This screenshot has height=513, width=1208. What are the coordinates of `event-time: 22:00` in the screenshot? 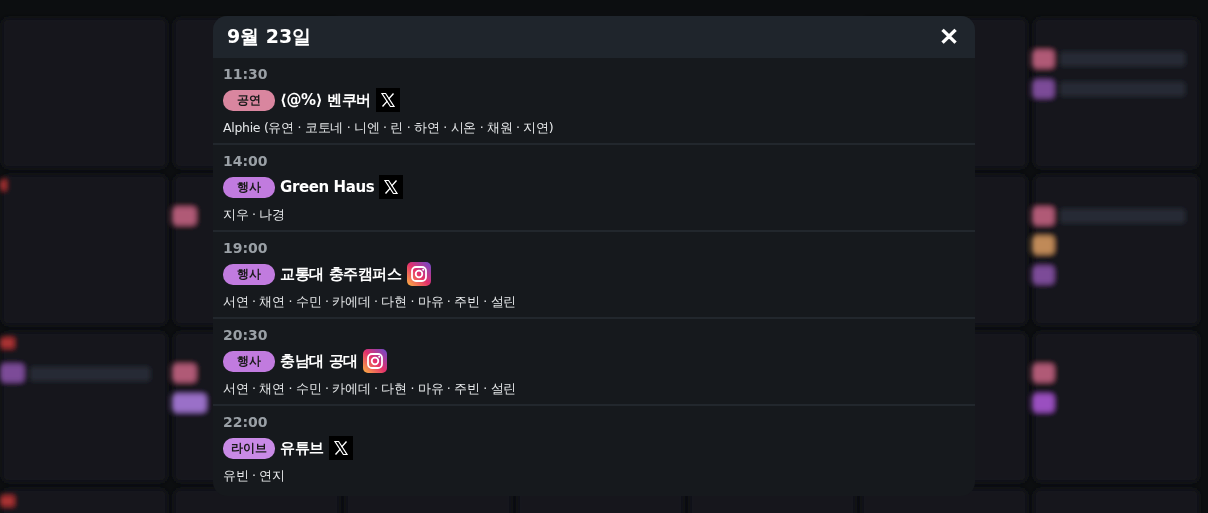 It's located at (245, 422).